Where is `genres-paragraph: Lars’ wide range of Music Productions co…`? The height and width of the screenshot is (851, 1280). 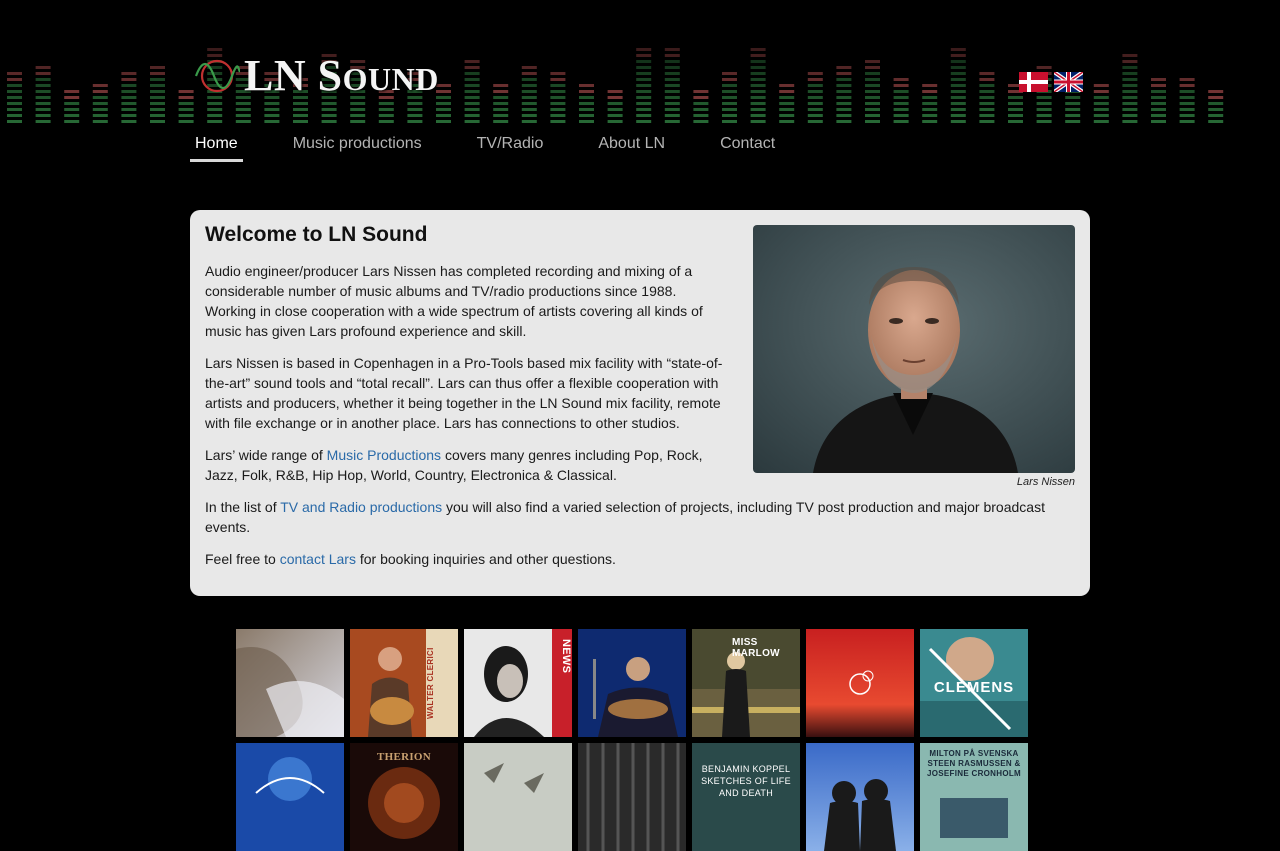 genres-paragraph: Lars’ wide range of Music Productions co… is located at coordinates (454, 465).